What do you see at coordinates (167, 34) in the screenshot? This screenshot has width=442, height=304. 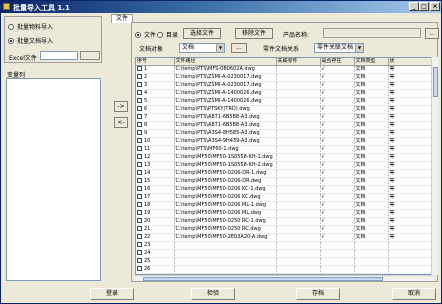 I see `option-directory: 目录` at bounding box center [167, 34].